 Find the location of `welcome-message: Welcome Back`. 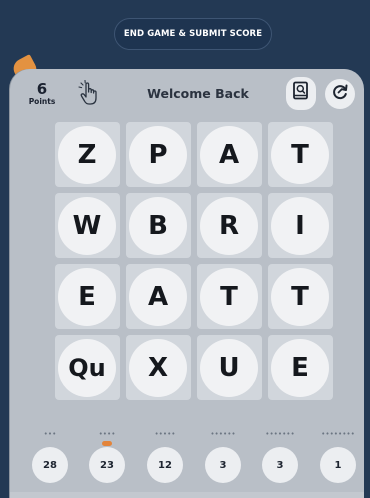

welcome-message: Welcome Back is located at coordinates (198, 93).